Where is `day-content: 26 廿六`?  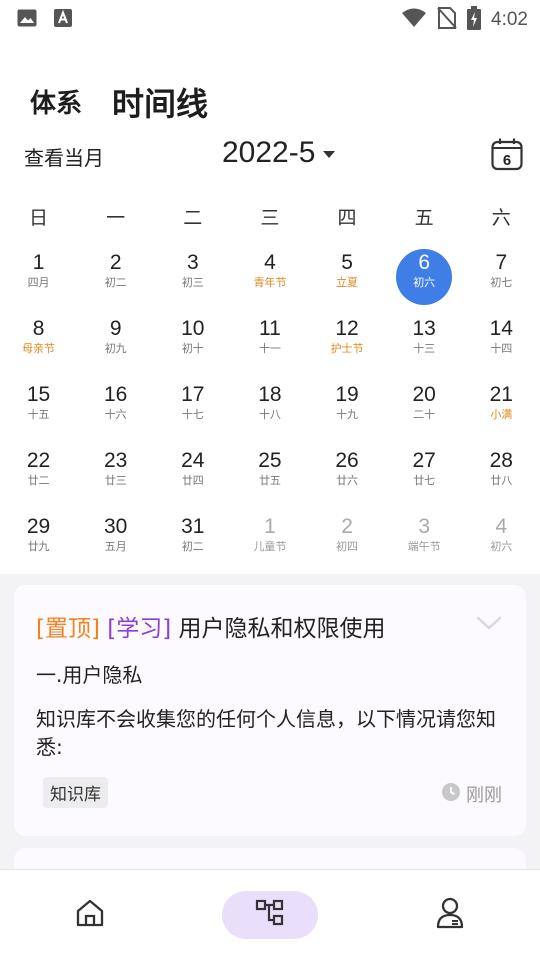 day-content: 26 廿六 is located at coordinates (347, 475).